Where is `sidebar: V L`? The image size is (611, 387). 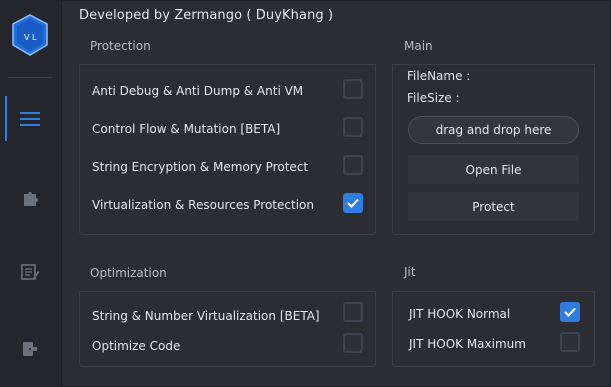
sidebar: V L is located at coordinates (31, 193).